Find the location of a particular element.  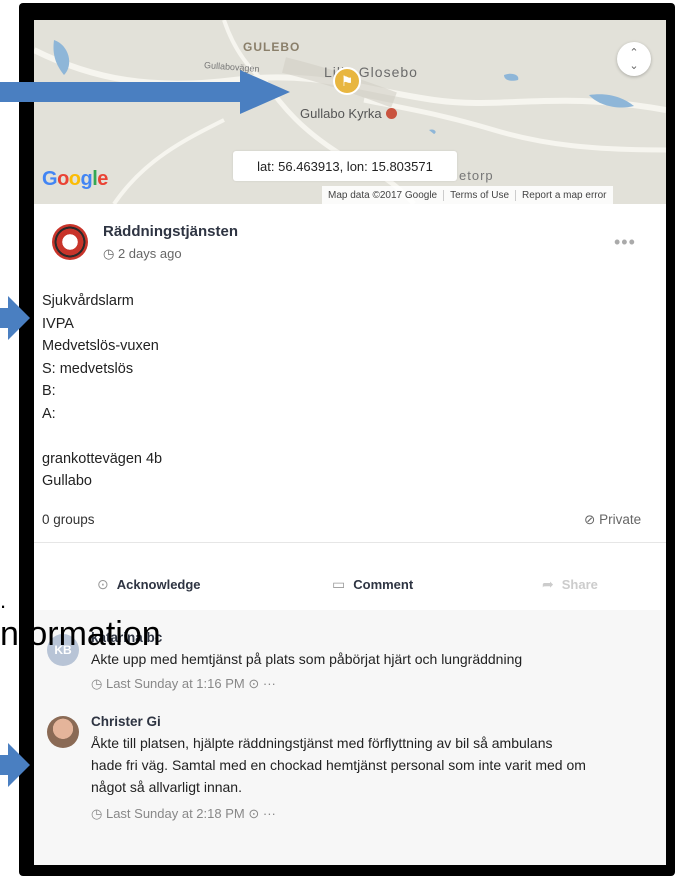

comment-time: Last Sunday at 1:16 PM is located at coordinates (175, 683).